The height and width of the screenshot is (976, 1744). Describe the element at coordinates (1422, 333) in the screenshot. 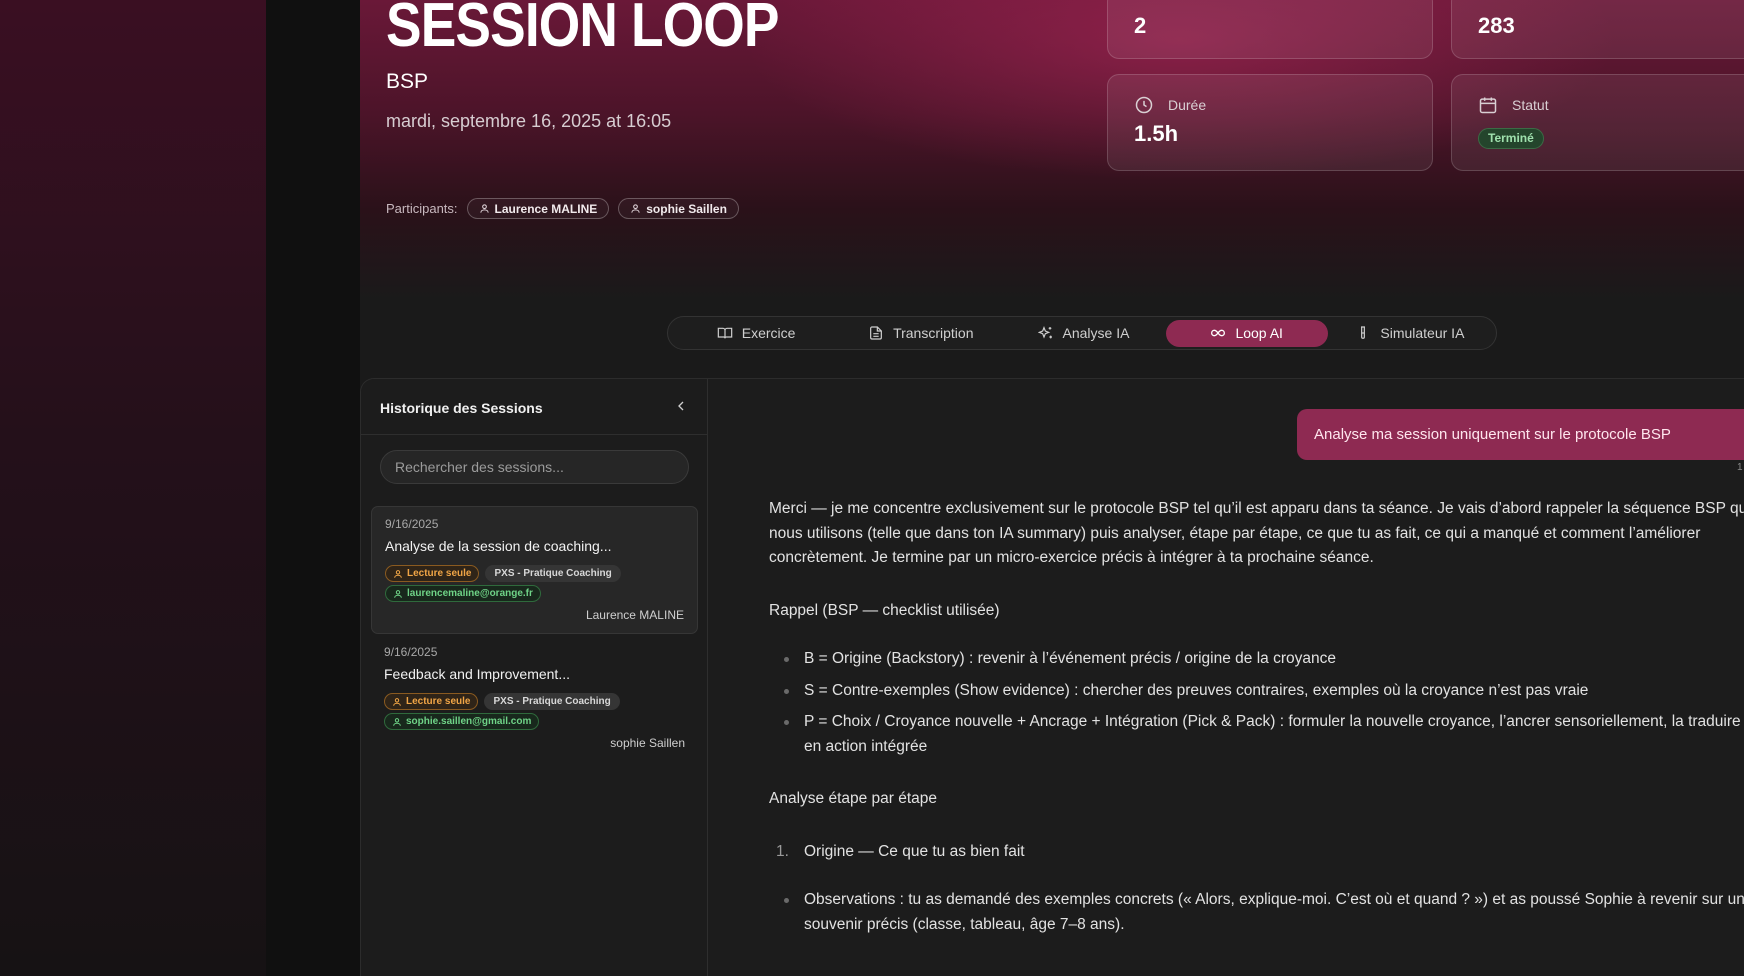

I see `tab-label: Simulateur IA` at that location.